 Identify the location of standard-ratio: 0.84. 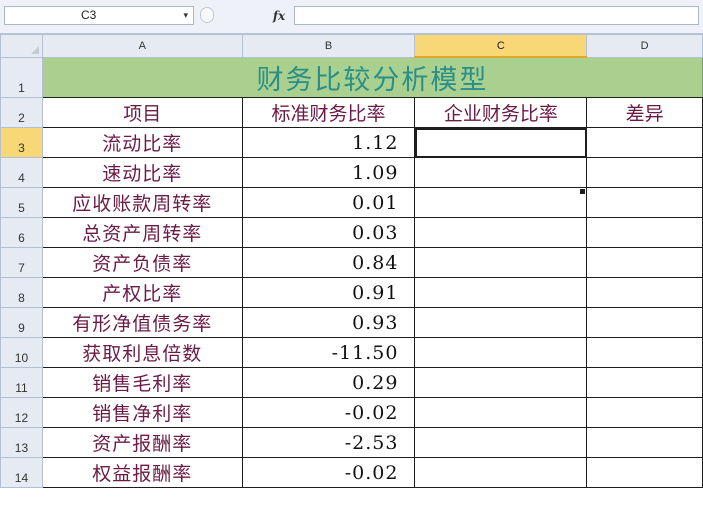
(328, 262).